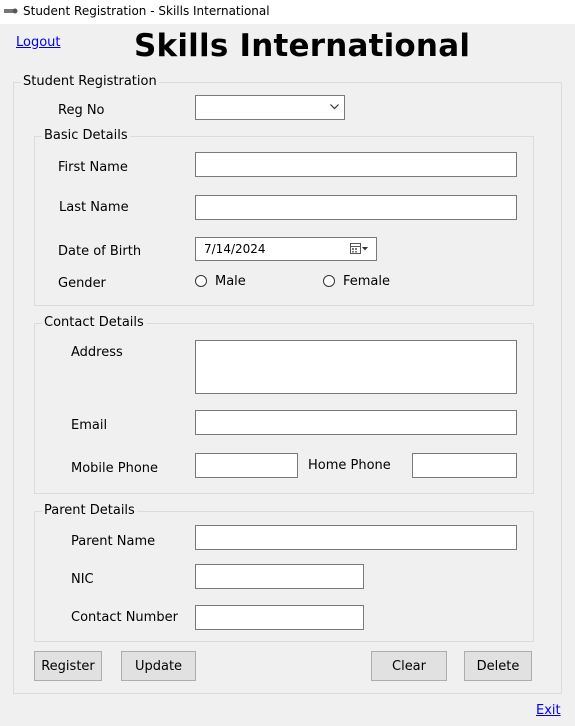  What do you see at coordinates (94, 322) in the screenshot?
I see `contact-details-legend: Contact Details` at bounding box center [94, 322].